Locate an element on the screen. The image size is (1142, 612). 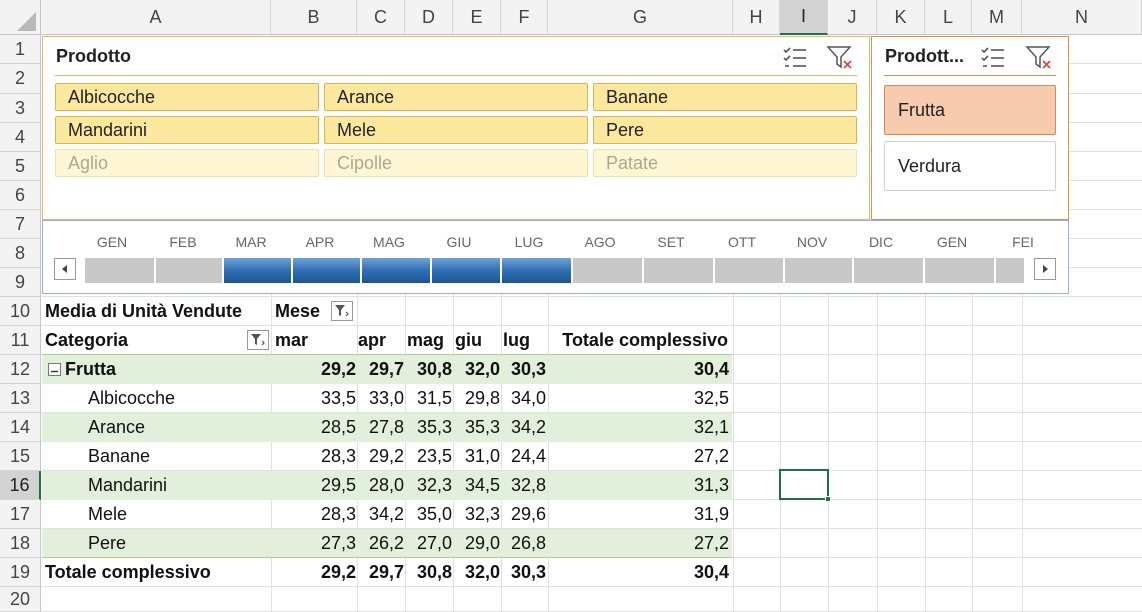
pivot-group-label: Frutta is located at coordinates (90, 369).